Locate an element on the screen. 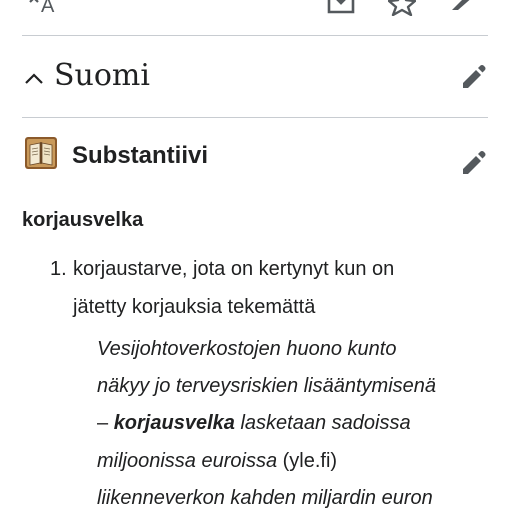 The height and width of the screenshot is (510, 510). example-text: lasketaan sadoissa is located at coordinates (325, 423).